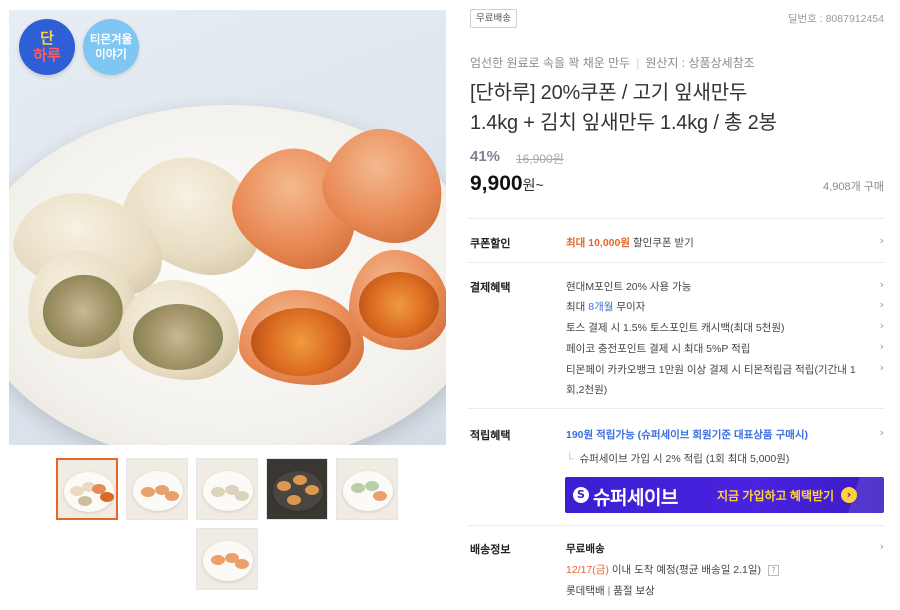  What do you see at coordinates (882, 546) in the screenshot?
I see `shipping-chevron-icon: ›` at bounding box center [882, 546].